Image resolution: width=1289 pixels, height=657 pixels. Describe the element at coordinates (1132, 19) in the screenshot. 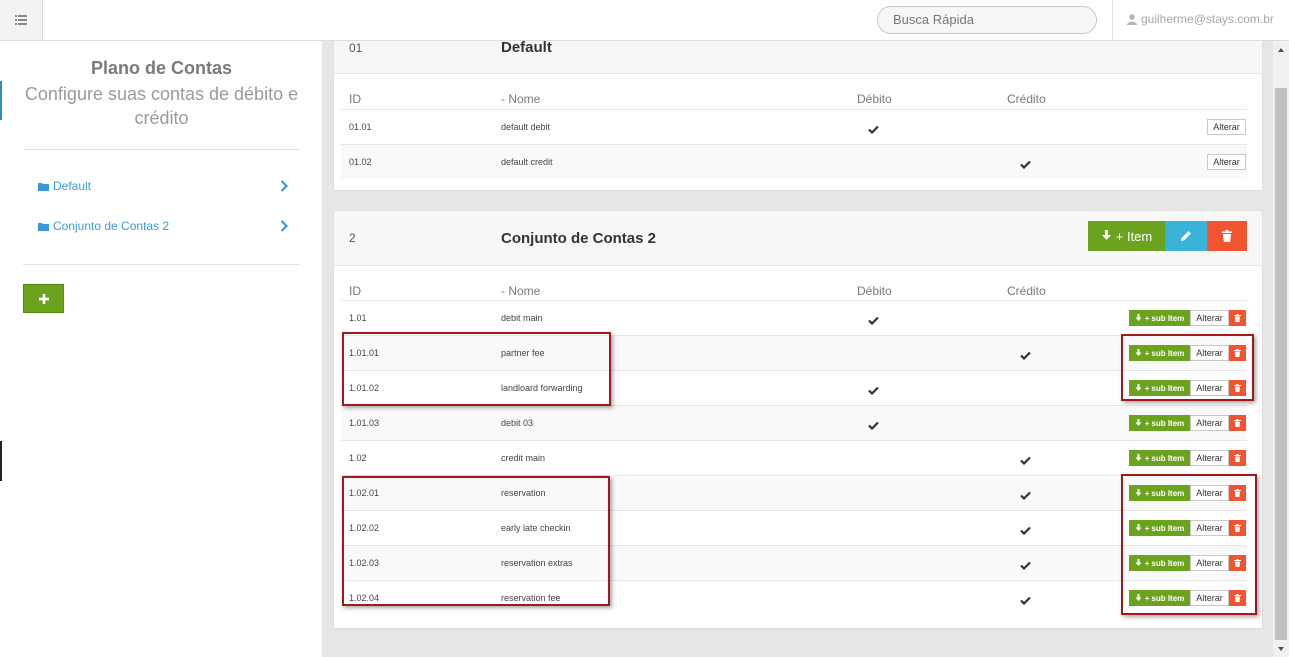

I see `user-icon` at that location.